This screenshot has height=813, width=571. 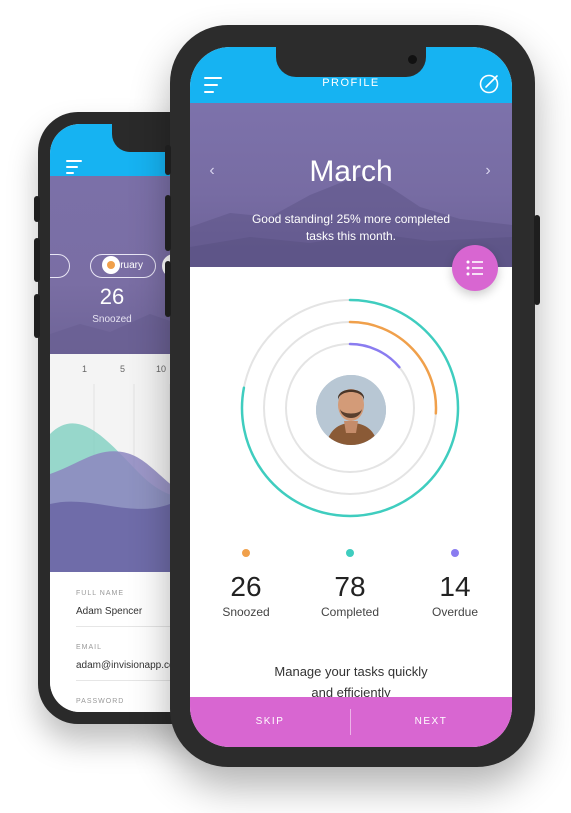 What do you see at coordinates (123, 266) in the screenshot?
I see `month-pill-february: February` at bounding box center [123, 266].